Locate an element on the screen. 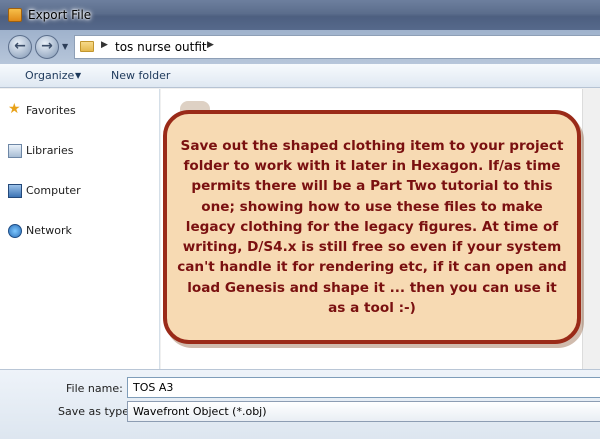 The image size is (600, 439). vertical-scrollbar is located at coordinates (591, 229).